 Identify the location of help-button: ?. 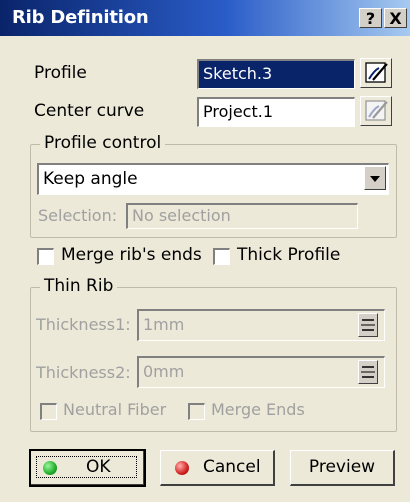
(370, 18).